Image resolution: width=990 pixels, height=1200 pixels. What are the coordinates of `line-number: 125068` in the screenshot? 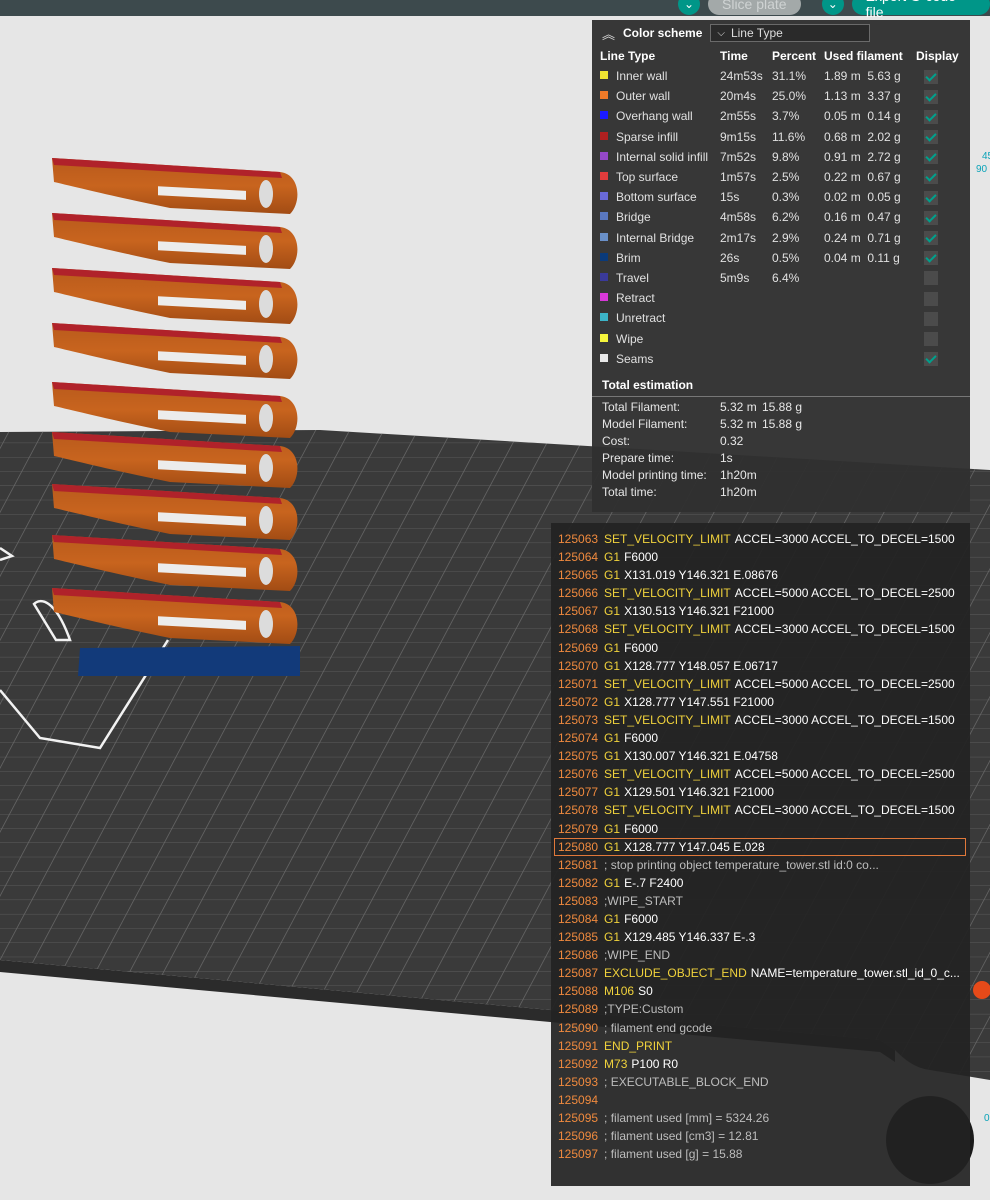 It's located at (578, 629).